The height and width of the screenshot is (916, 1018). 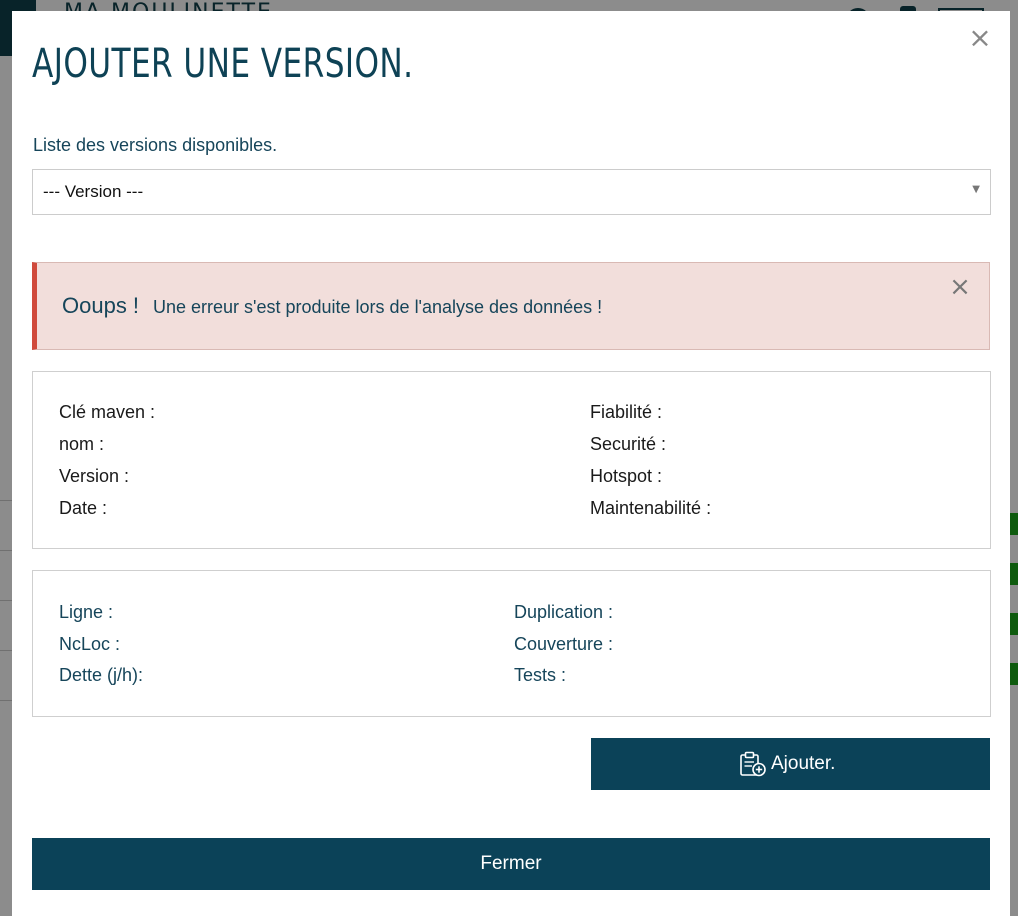 I want to click on clipboard-add-icon, so click(x=753, y=764).